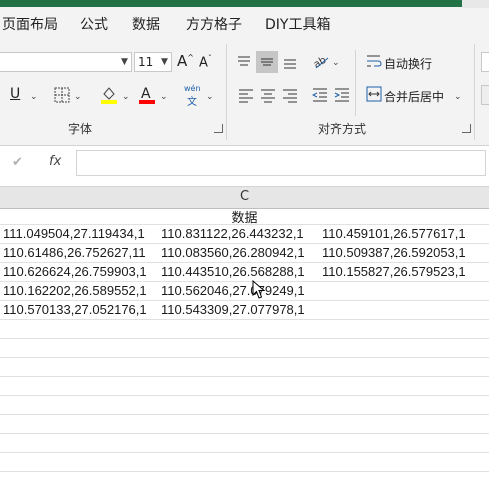 The image size is (489, 477). Describe the element at coordinates (205, 62) in the screenshot. I see `decrease-font-size-icon: Aˇ` at that location.